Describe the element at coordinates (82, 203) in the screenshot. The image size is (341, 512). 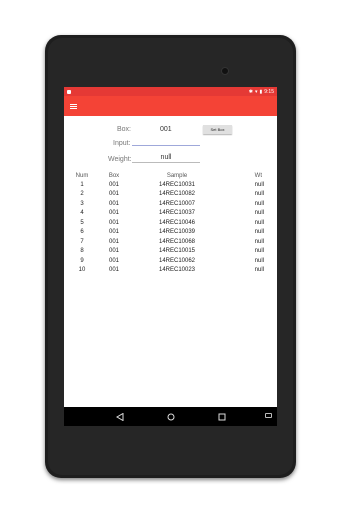
I see `row-num: 3` at that location.